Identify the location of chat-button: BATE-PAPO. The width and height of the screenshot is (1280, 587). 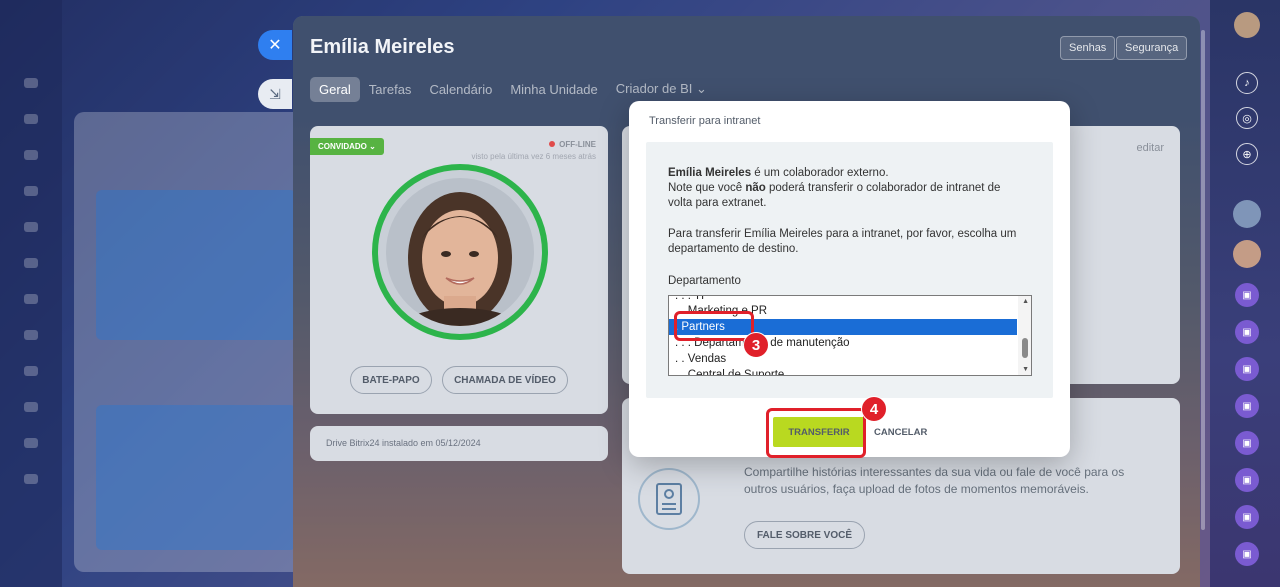
(391, 380).